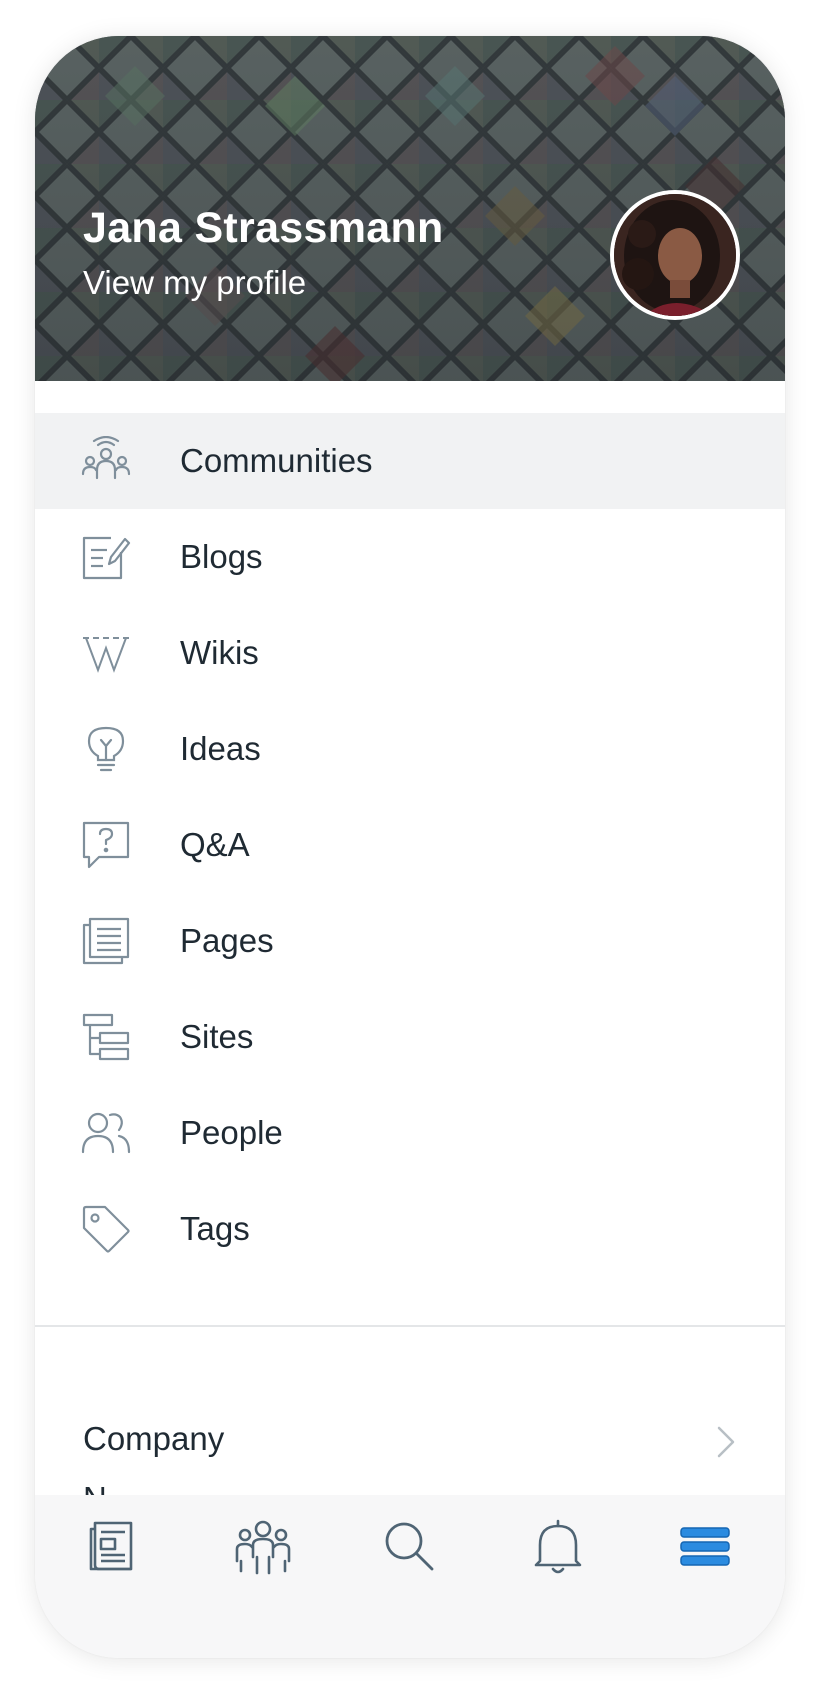  What do you see at coordinates (410, 653) in the screenshot?
I see `menu-item-wikis: Wikis` at bounding box center [410, 653].